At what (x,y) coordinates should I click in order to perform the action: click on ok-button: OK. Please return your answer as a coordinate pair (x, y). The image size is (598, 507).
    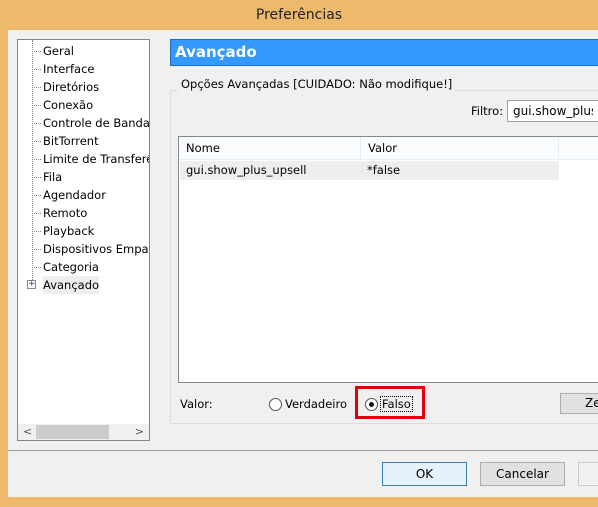
    Looking at the image, I should click on (424, 474).